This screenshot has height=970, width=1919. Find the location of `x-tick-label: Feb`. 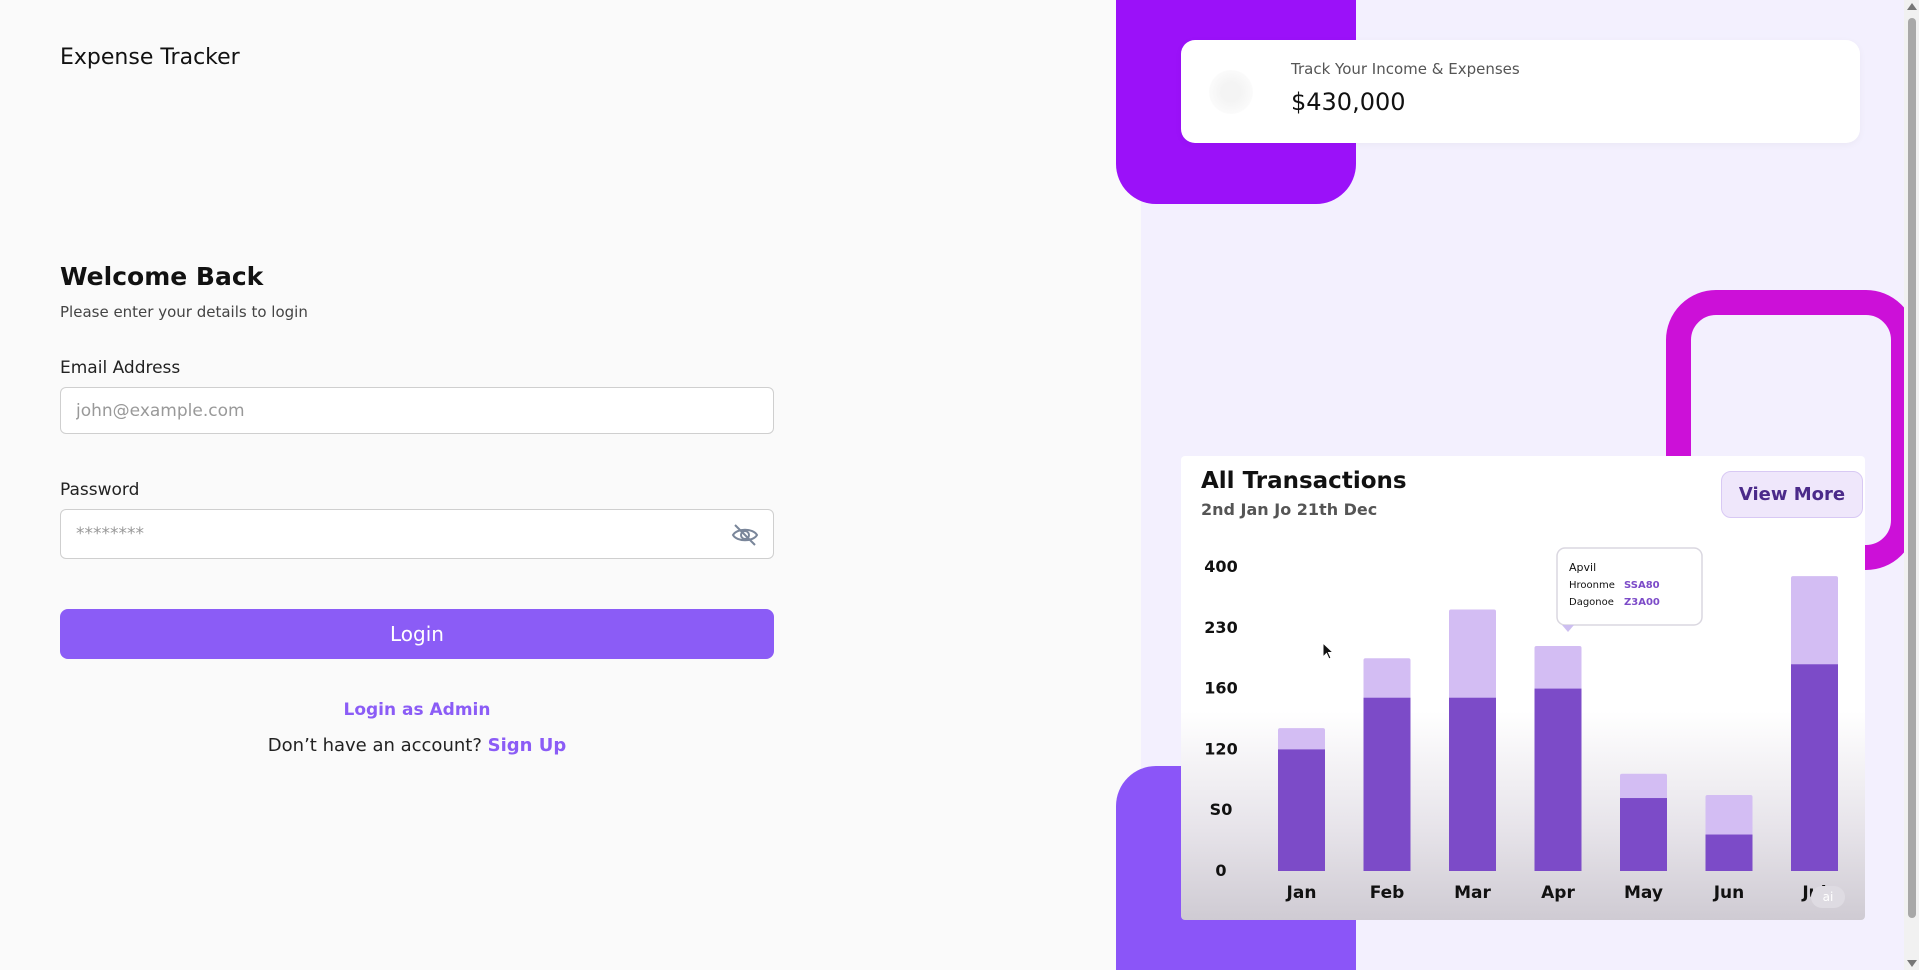

x-tick-label: Feb is located at coordinates (1387, 893).